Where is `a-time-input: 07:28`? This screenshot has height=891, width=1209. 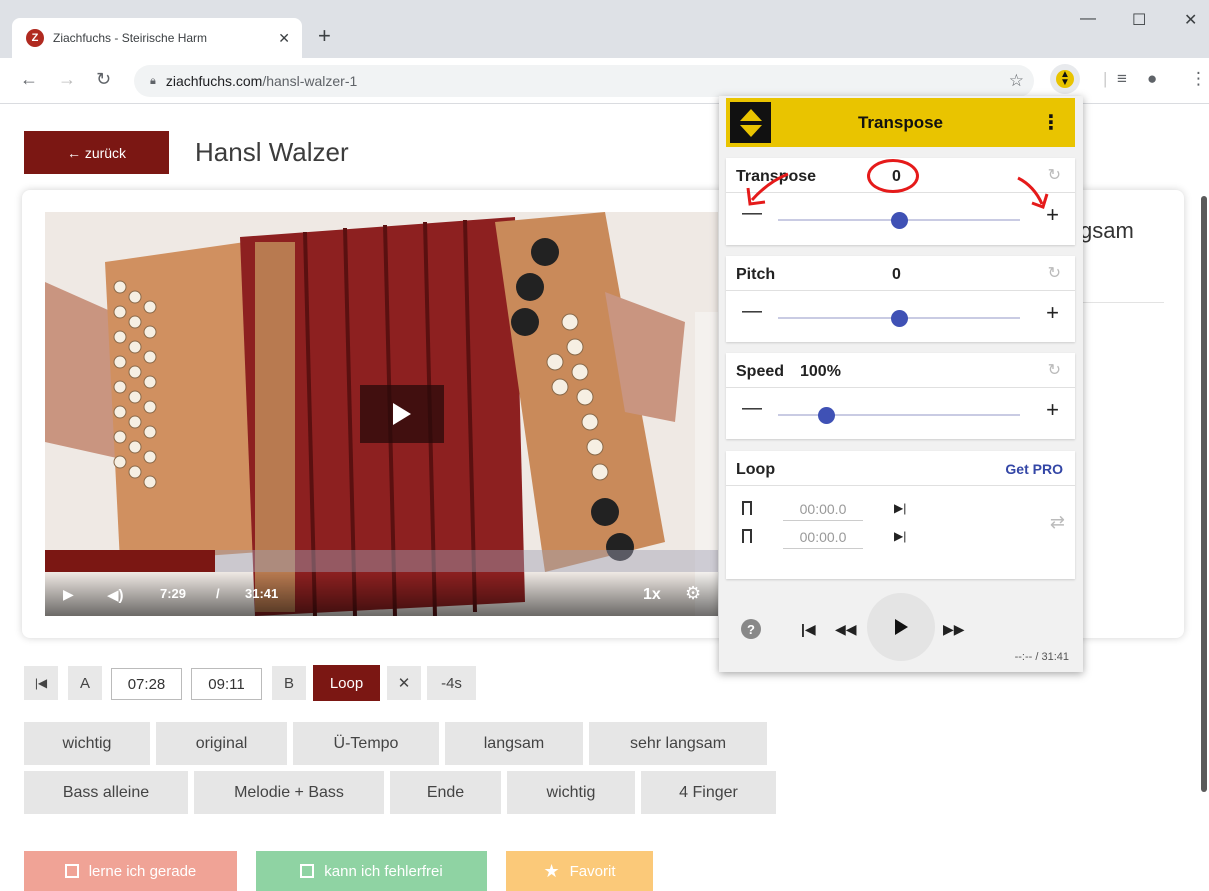 a-time-input: 07:28 is located at coordinates (146, 684).